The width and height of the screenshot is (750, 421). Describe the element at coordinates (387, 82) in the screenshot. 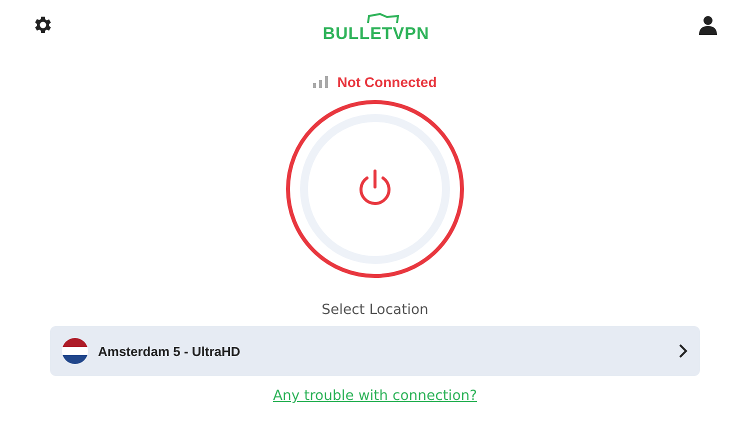

I see `connection-status: Not Connected` at that location.